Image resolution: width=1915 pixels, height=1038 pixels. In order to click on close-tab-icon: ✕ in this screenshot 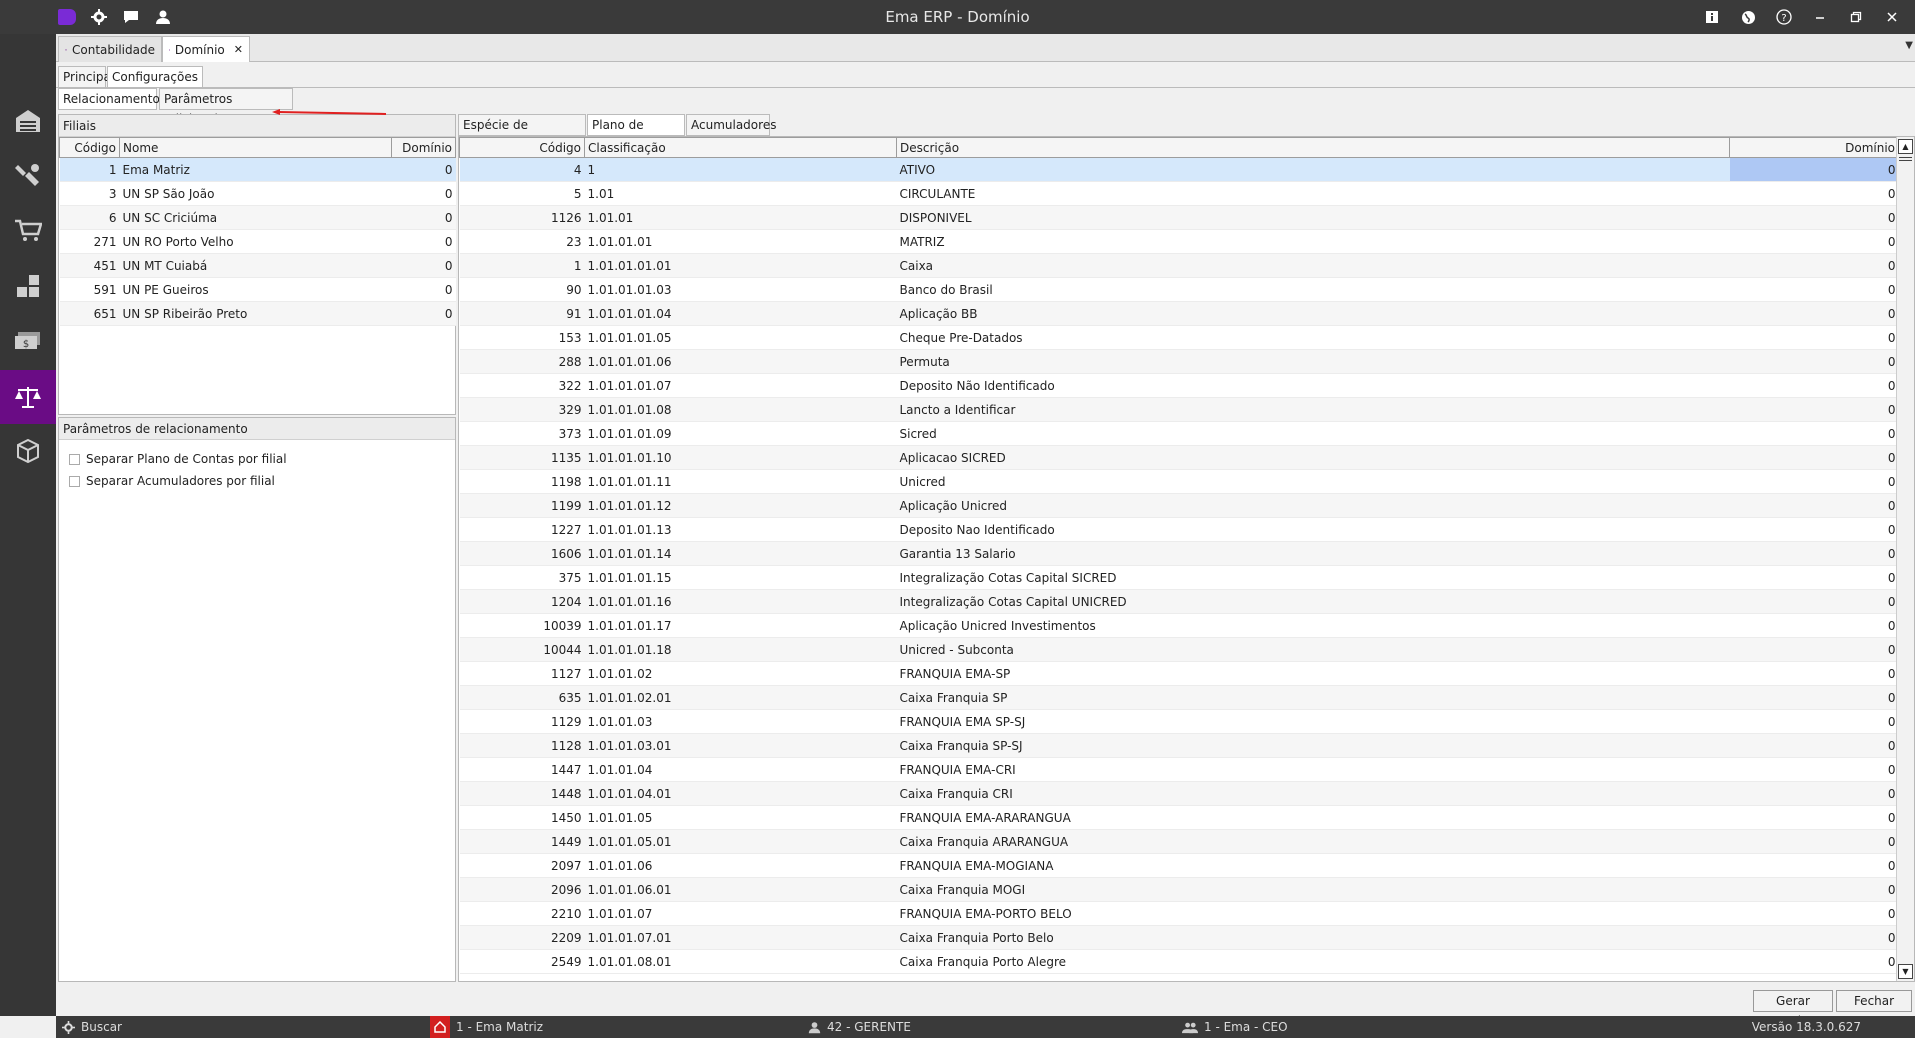, I will do `click(238, 49)`.